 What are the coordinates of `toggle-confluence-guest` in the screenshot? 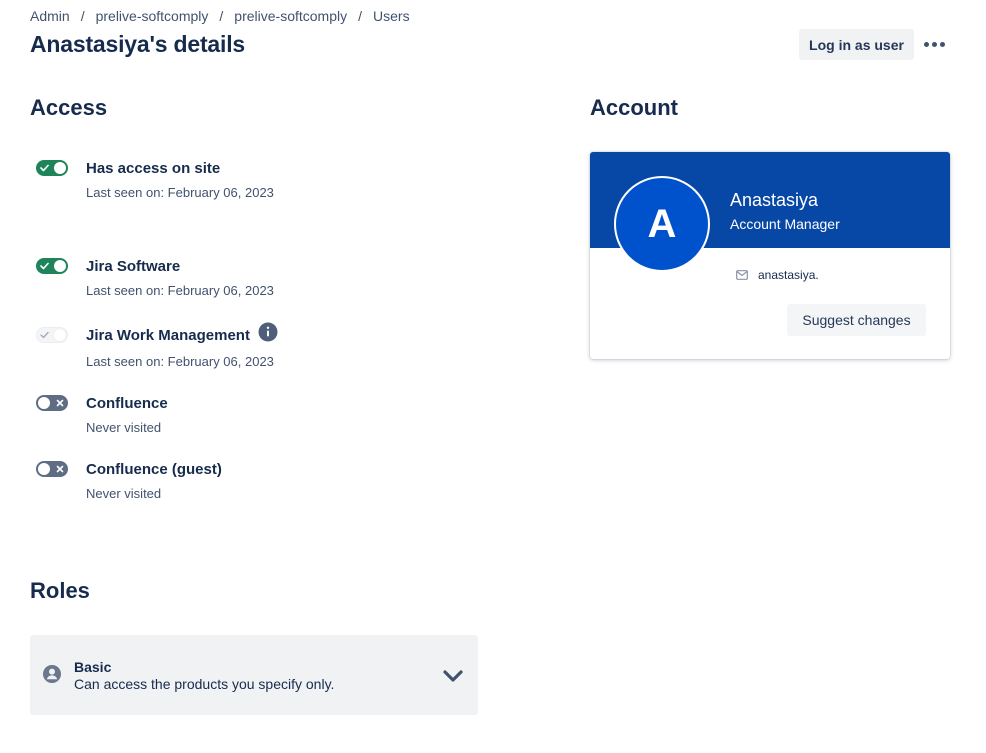 It's located at (52, 469).